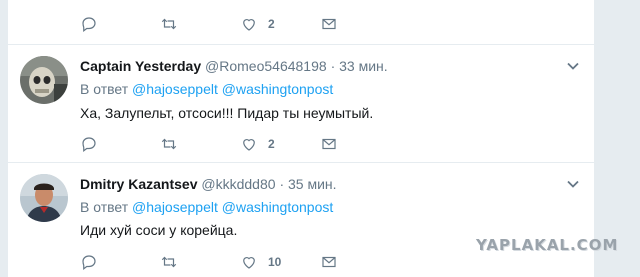 The width and height of the screenshot is (640, 277). I want to click on like-count: 10, so click(275, 262).